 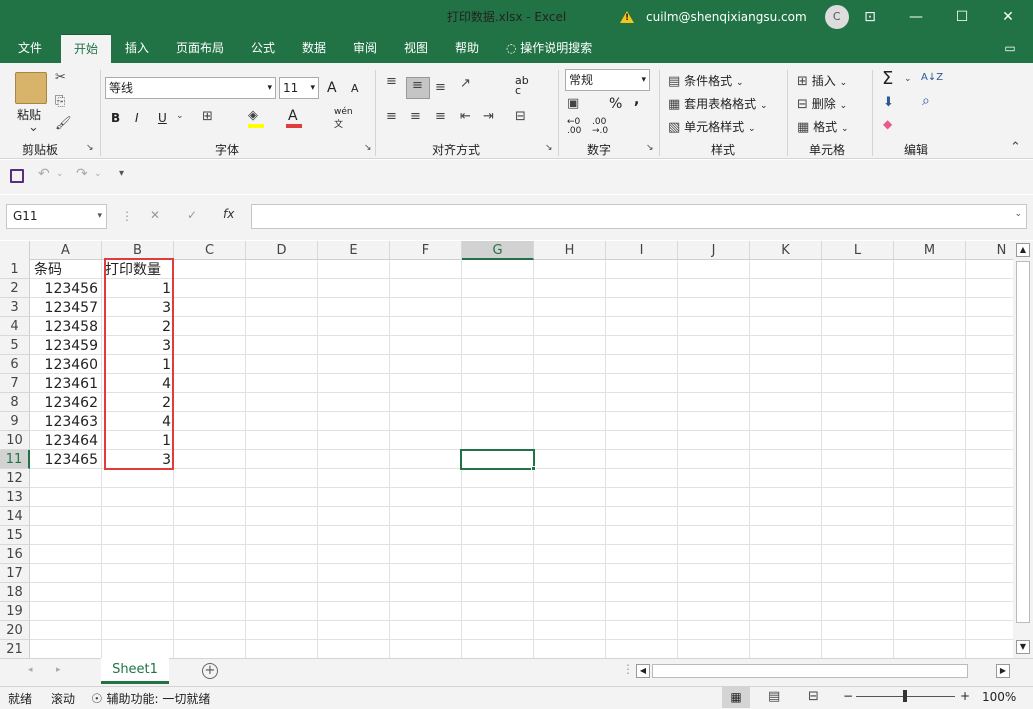 I want to click on enter-icon: ✓, so click(x=192, y=215).